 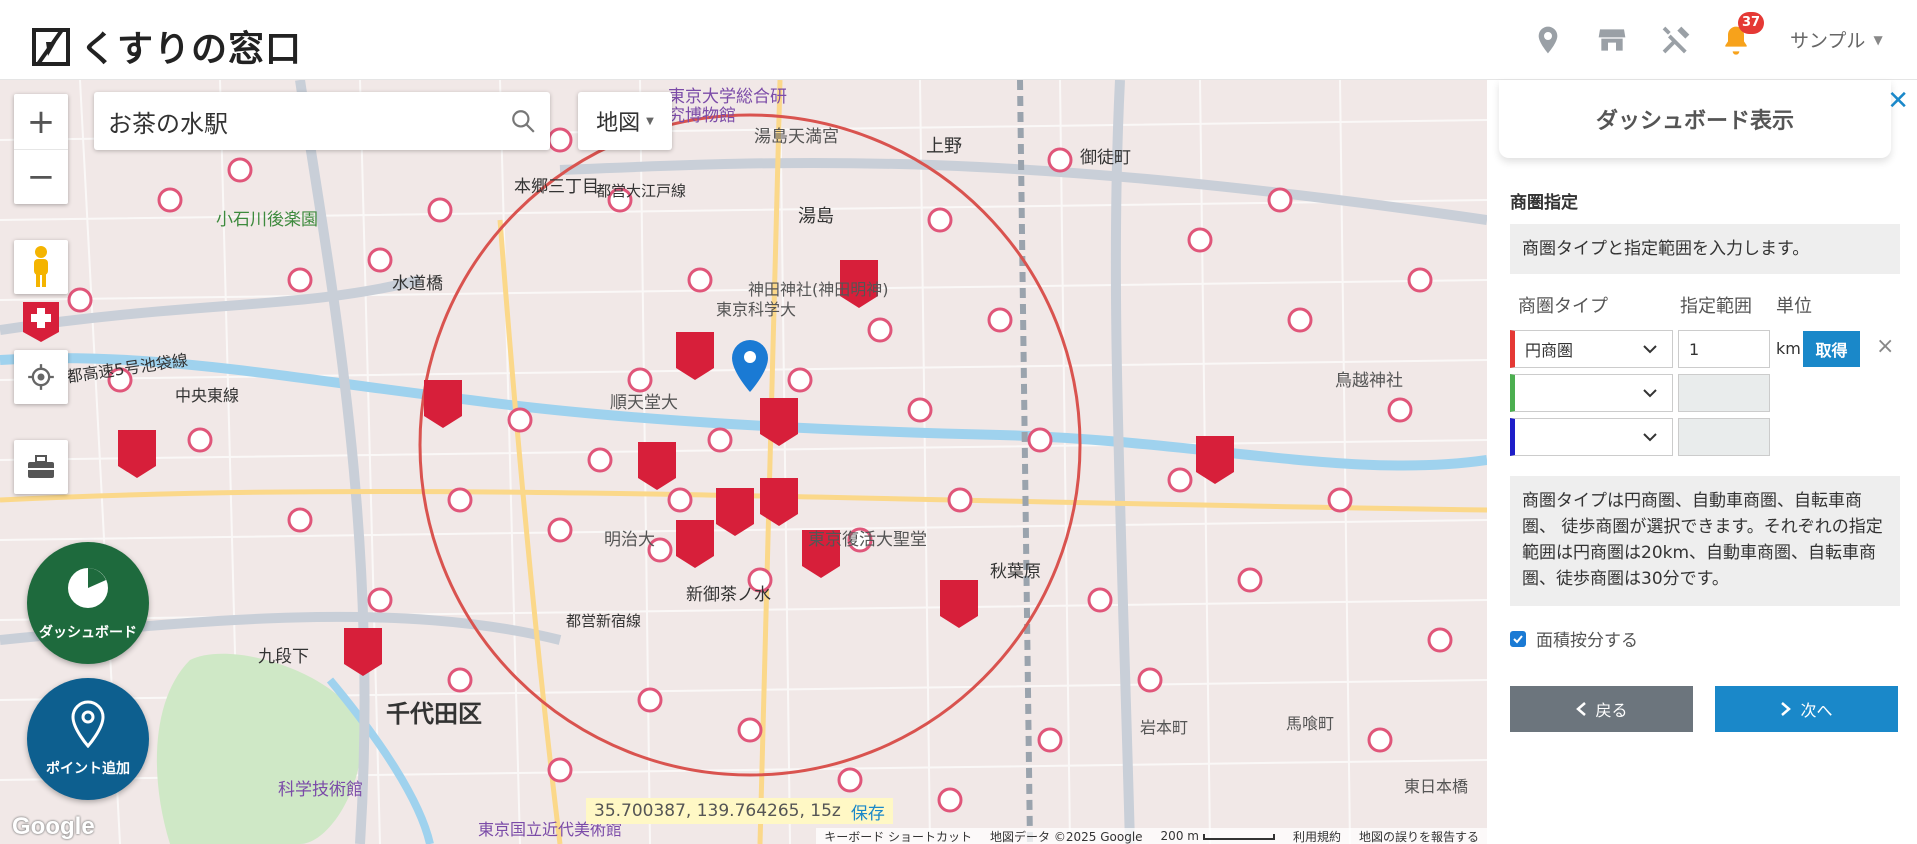 I want to click on trade-area-type-select-1: 円商圏, so click(x=1591, y=349).